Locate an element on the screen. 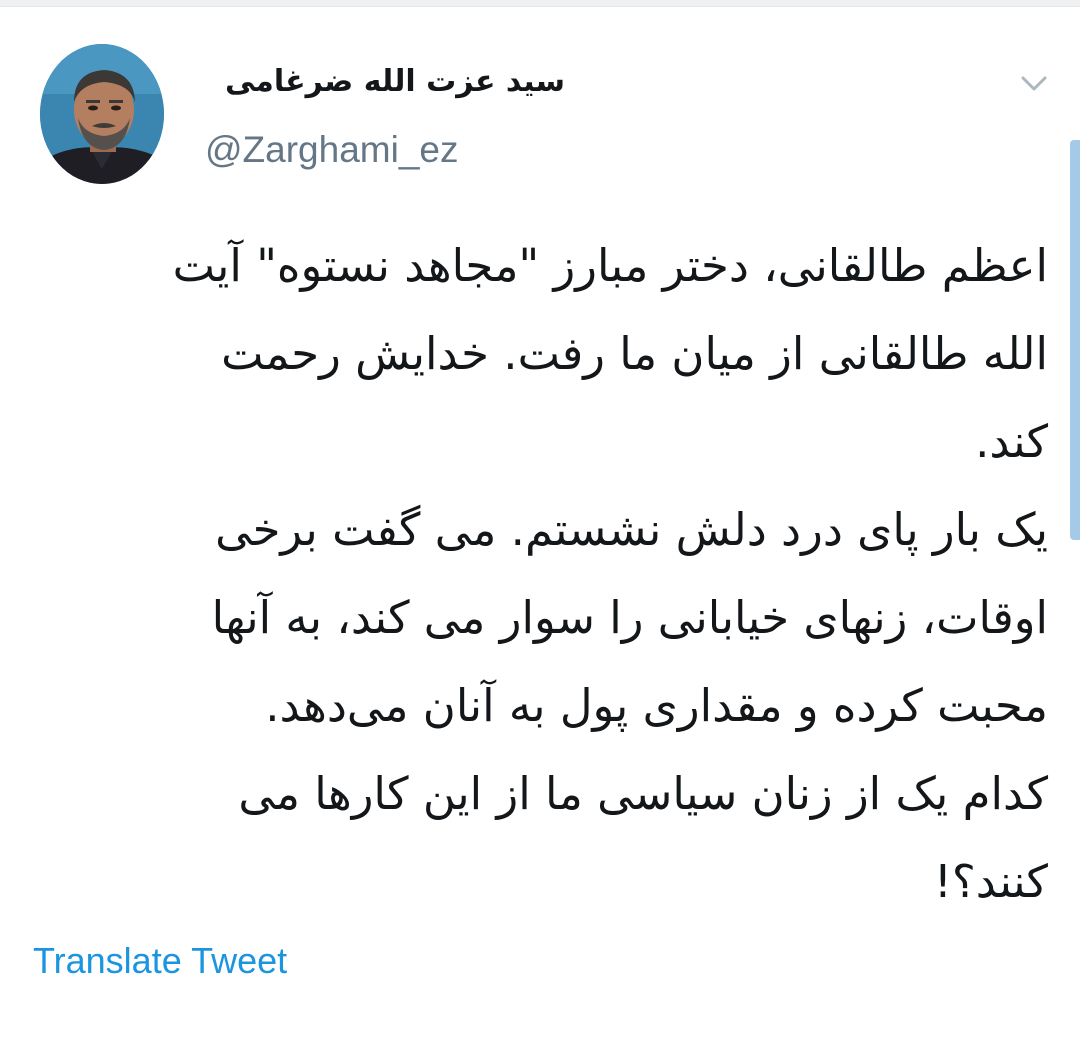 Image resolution: width=1080 pixels, height=1043 pixels. tweet-text-line: الله طالقانی از میان ما رفت. خدایش رحمت is located at coordinates (634, 353).